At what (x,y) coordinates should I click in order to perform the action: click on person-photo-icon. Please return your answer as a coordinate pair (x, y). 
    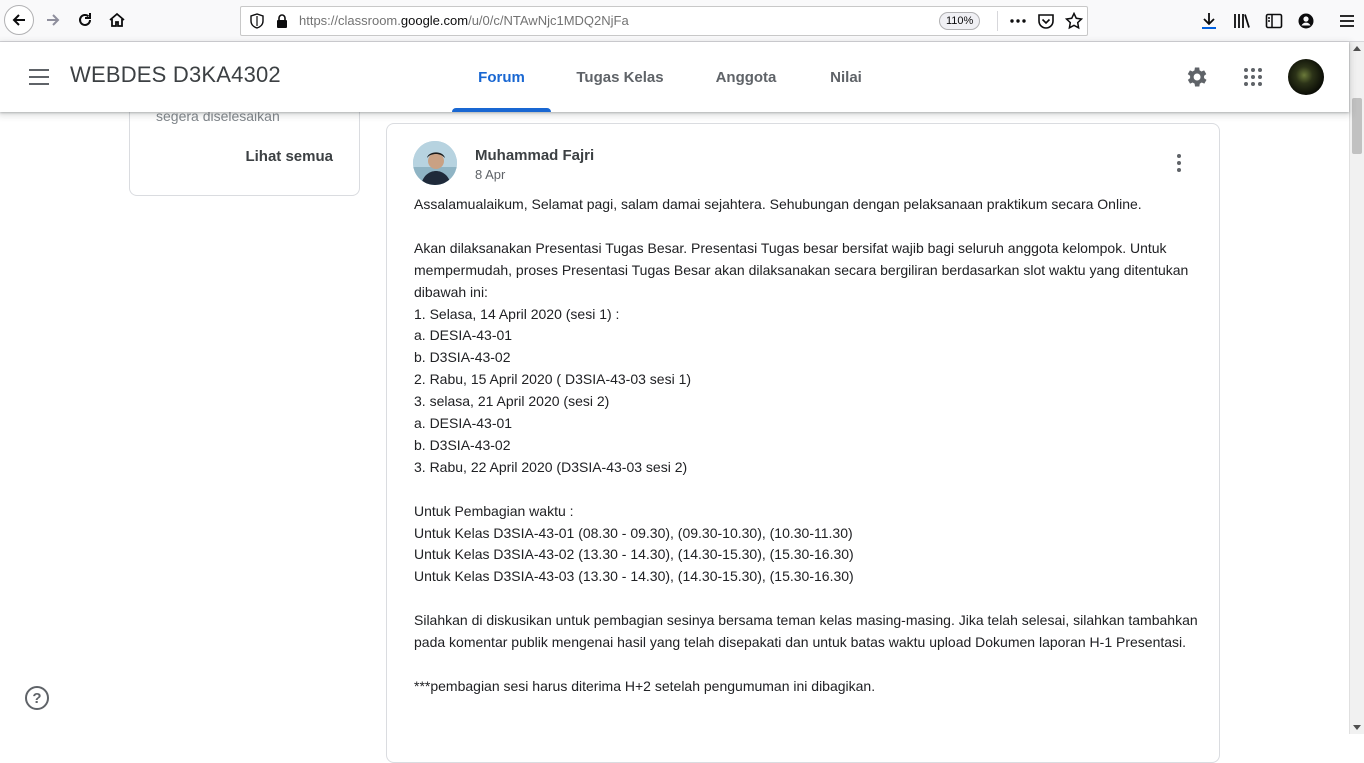
    Looking at the image, I should click on (435, 163).